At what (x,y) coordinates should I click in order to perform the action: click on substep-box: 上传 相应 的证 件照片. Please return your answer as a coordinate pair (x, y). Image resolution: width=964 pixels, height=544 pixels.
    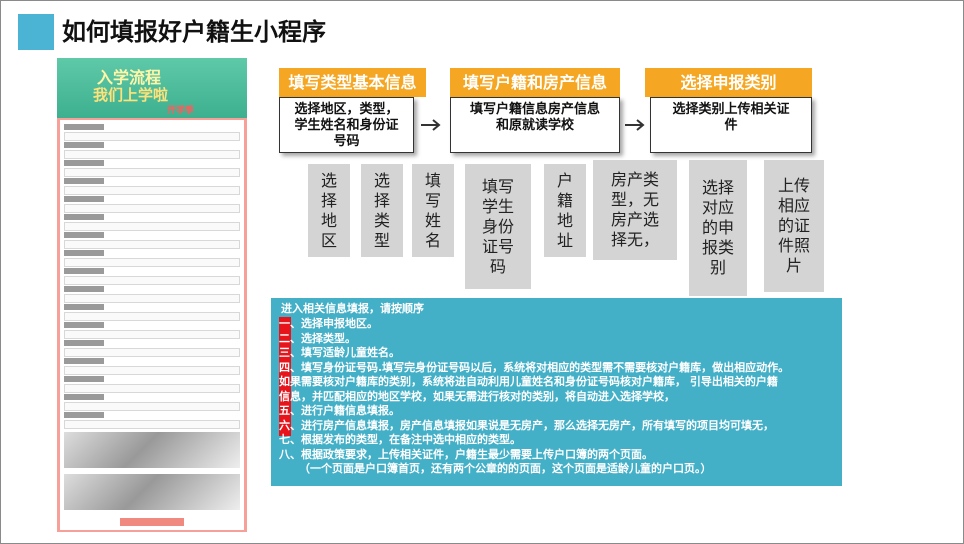
    Looking at the image, I should click on (794, 226).